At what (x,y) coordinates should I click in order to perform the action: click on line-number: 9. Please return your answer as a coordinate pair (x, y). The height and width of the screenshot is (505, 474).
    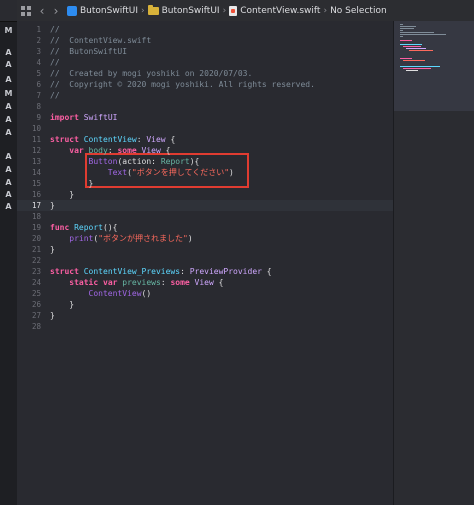
    Looking at the image, I should click on (38, 117).